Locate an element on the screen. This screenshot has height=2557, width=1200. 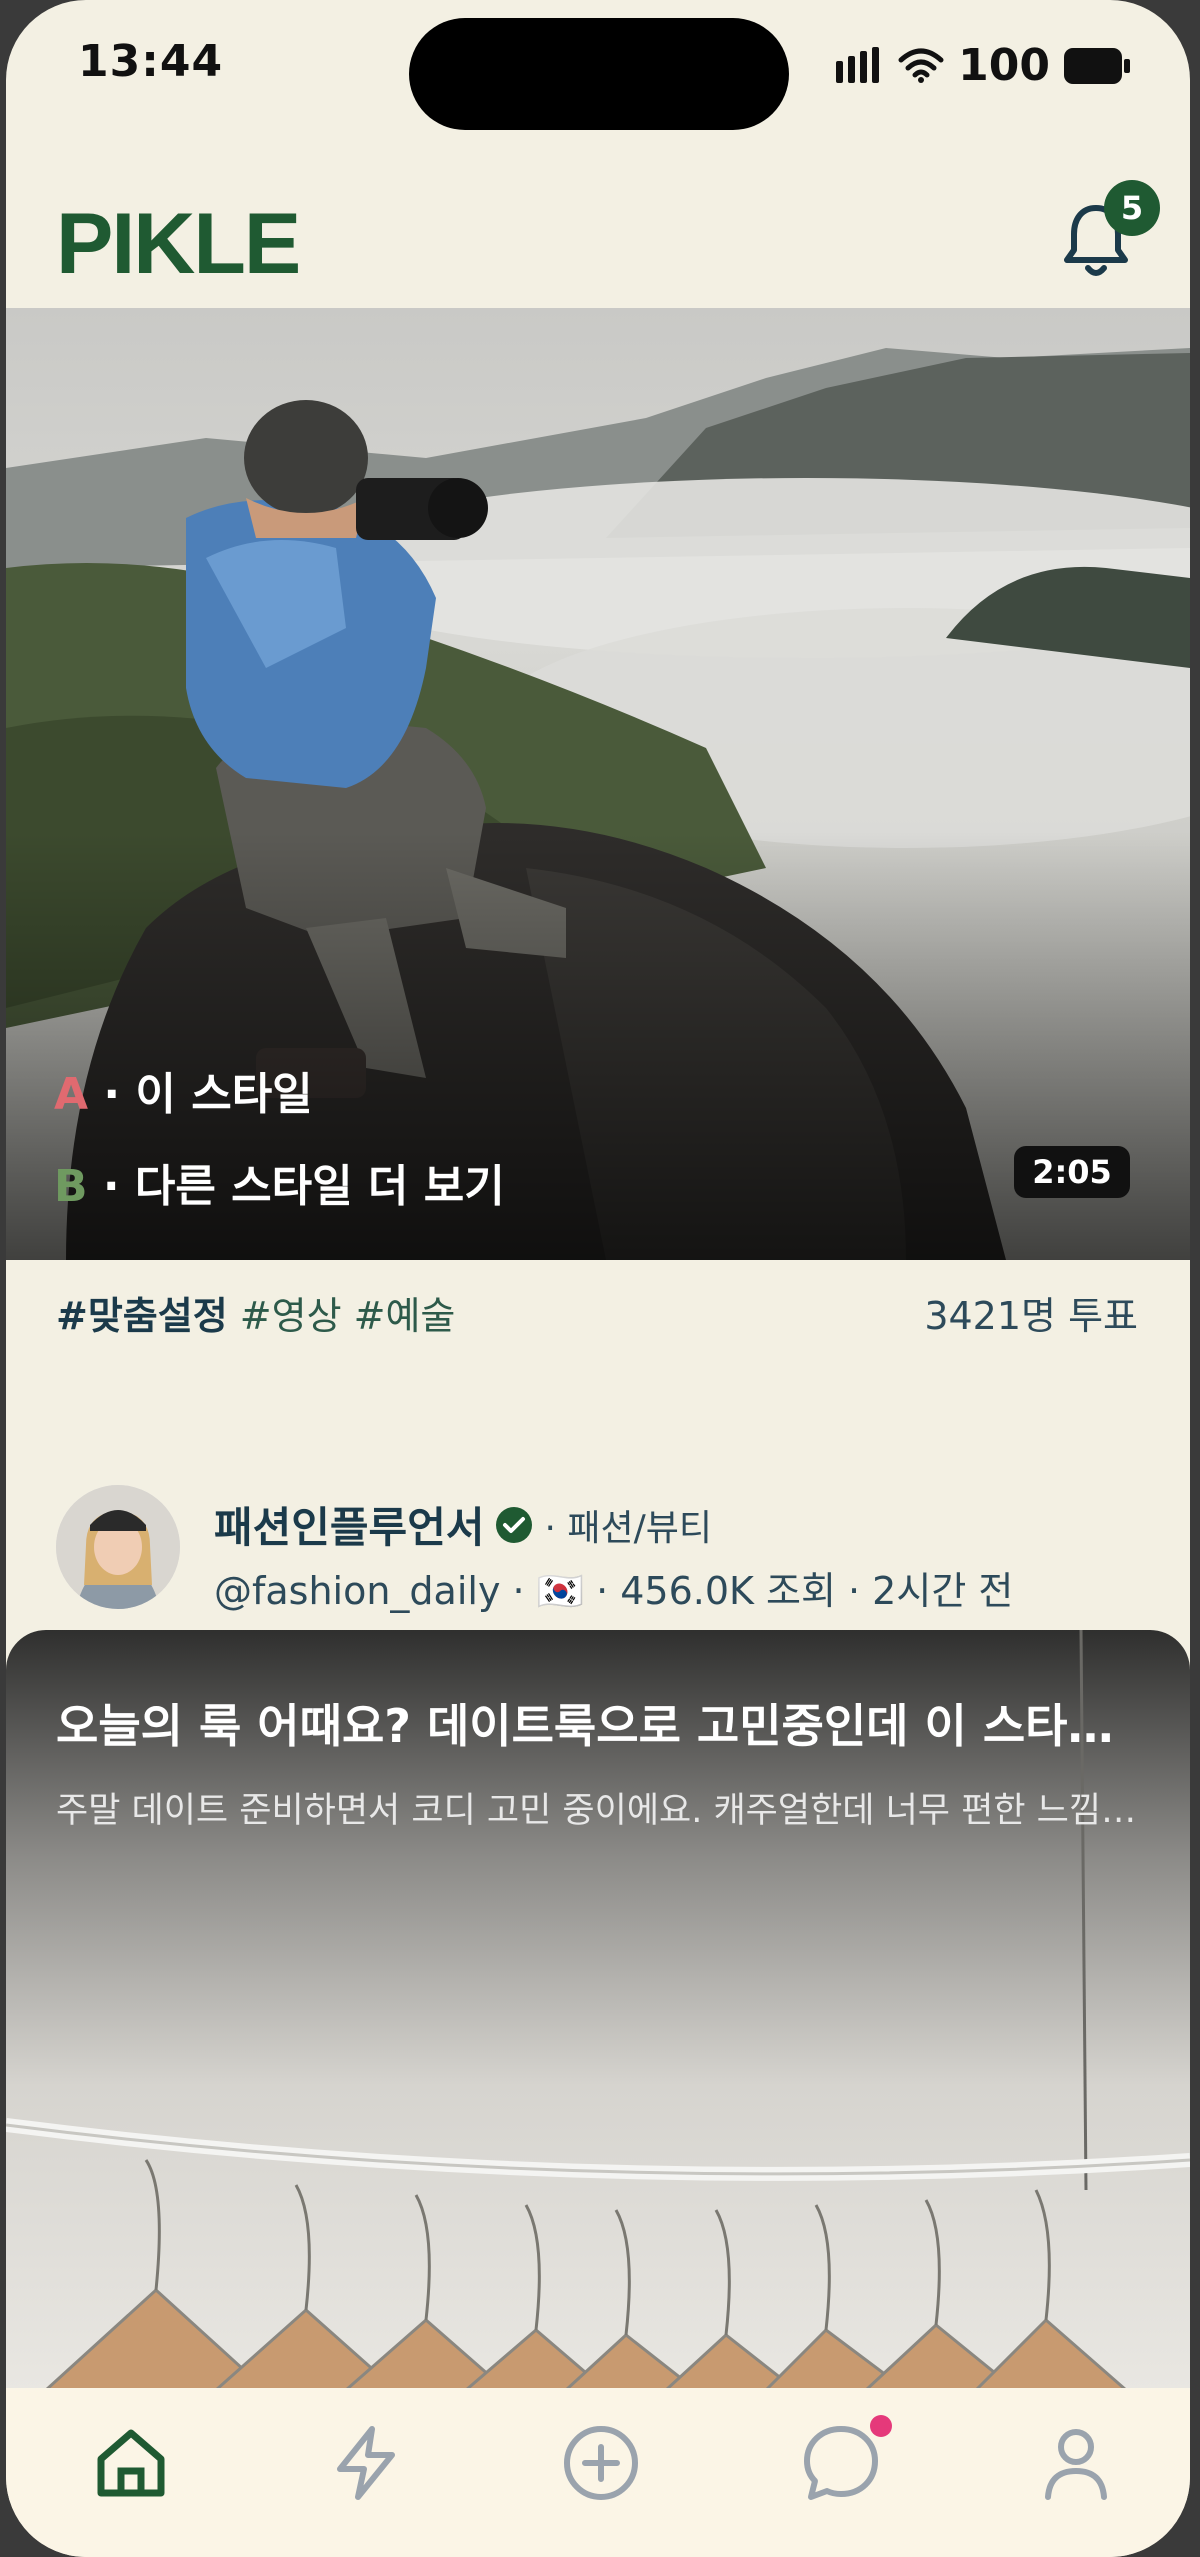
battery-level: 100 is located at coordinates (1004, 65).